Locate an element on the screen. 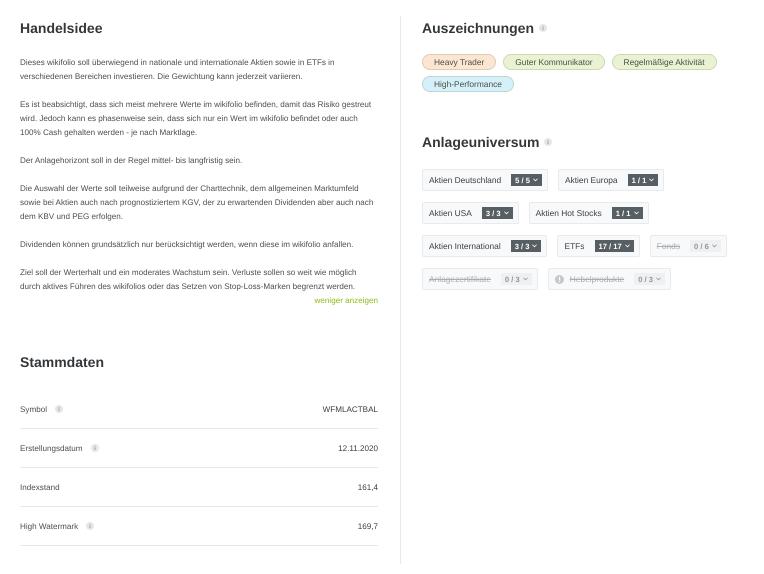  section-title: Auszeichnungen is located at coordinates (478, 28).